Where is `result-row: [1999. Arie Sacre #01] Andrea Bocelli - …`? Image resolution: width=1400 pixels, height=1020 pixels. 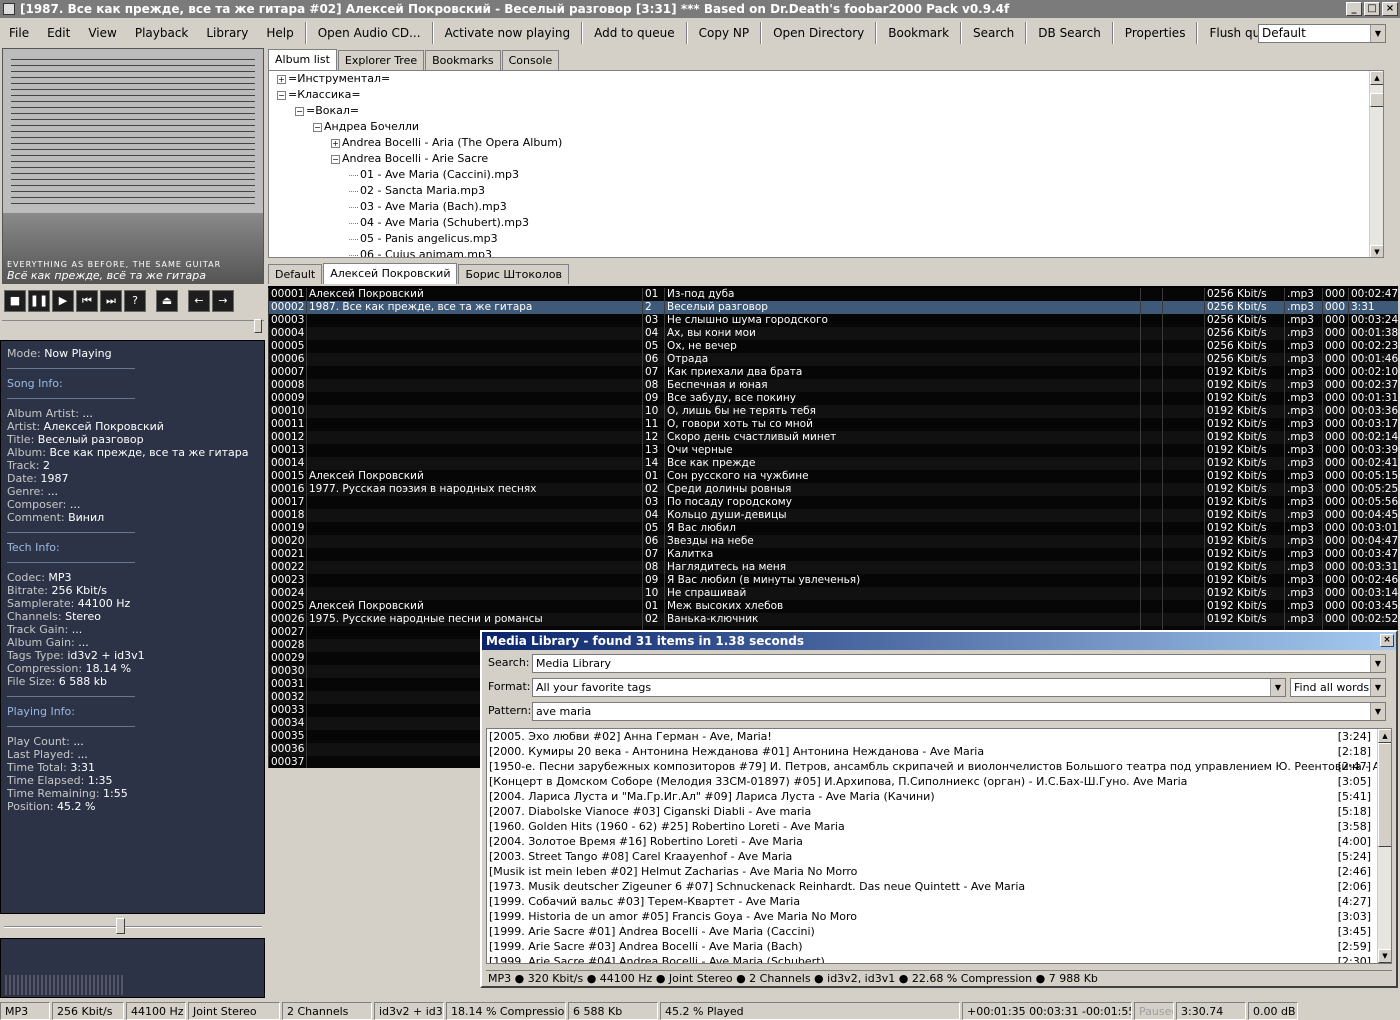 result-row: [1999. Arie Sacre #01] Andrea Bocelli - … is located at coordinates (939, 931).